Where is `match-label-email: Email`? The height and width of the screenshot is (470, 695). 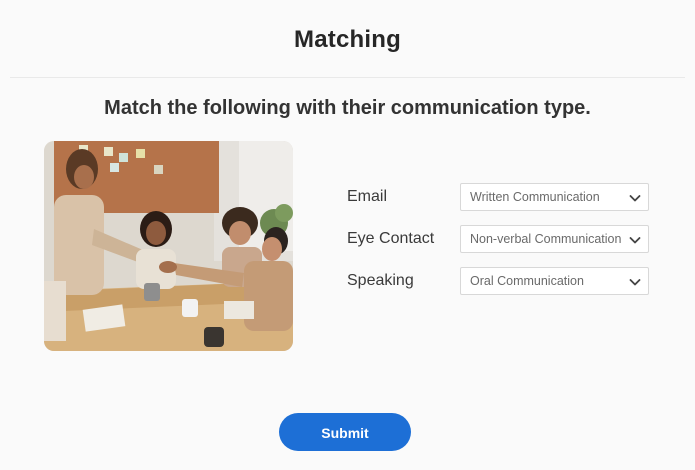 match-label-email: Email is located at coordinates (367, 196).